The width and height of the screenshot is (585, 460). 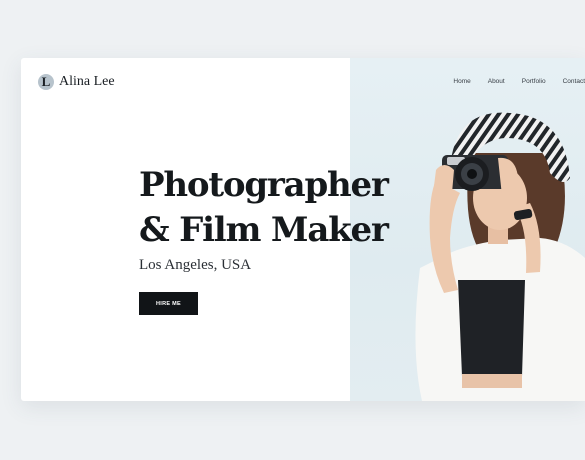 I want to click on hero-title-line2: & Film Maker, so click(x=264, y=230).